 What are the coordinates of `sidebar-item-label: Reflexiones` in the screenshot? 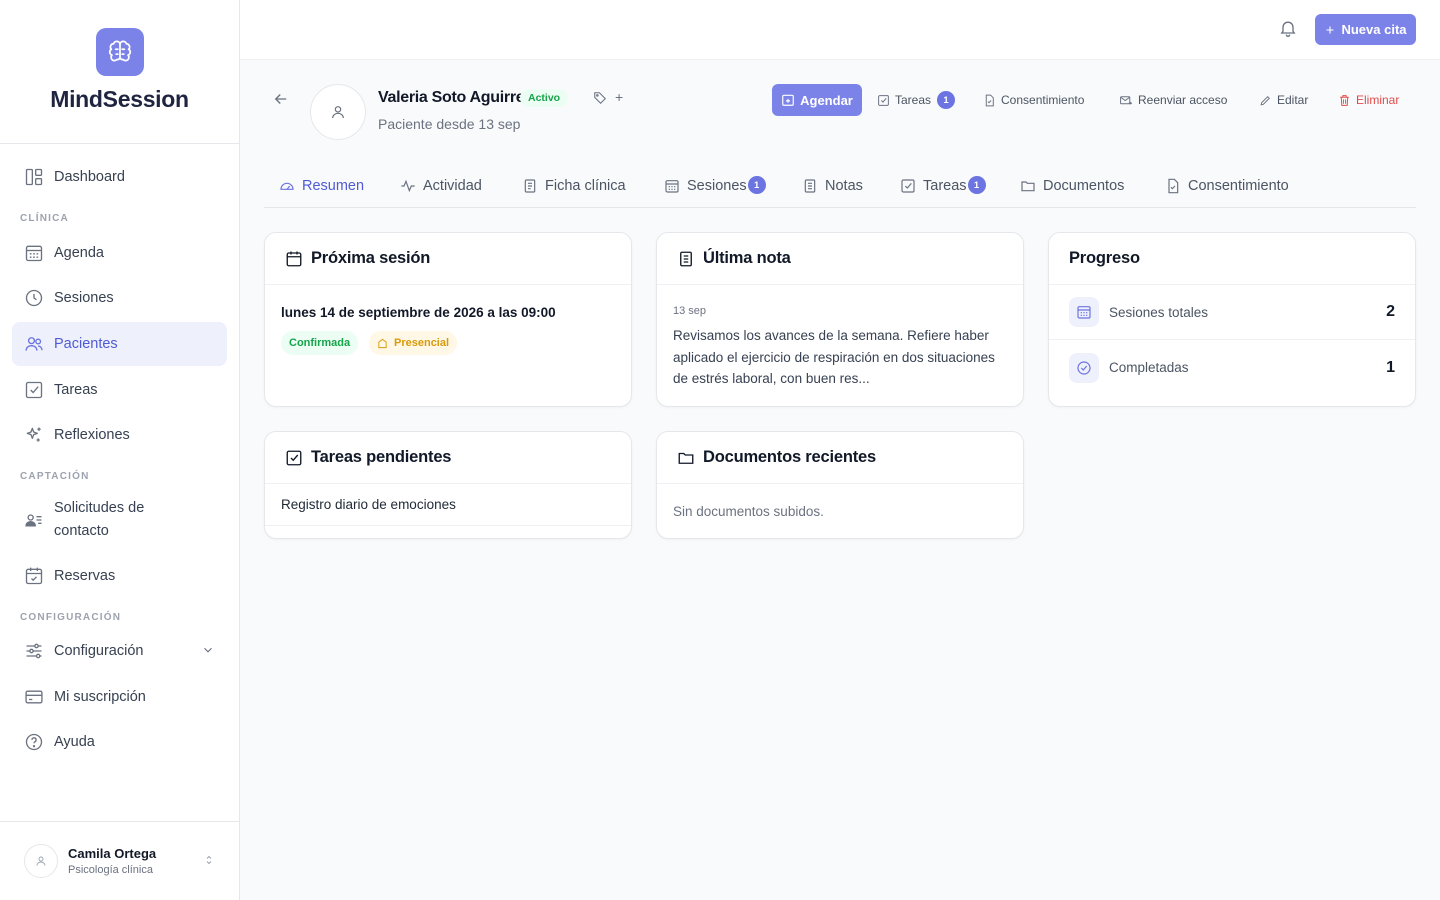 It's located at (92, 435).